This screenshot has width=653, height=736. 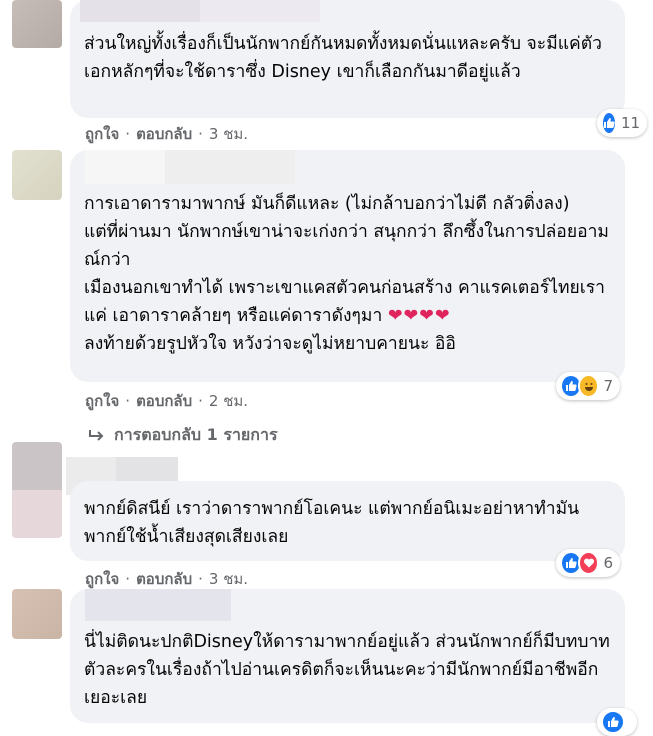 I want to click on reaction-count: 6, so click(x=608, y=563).